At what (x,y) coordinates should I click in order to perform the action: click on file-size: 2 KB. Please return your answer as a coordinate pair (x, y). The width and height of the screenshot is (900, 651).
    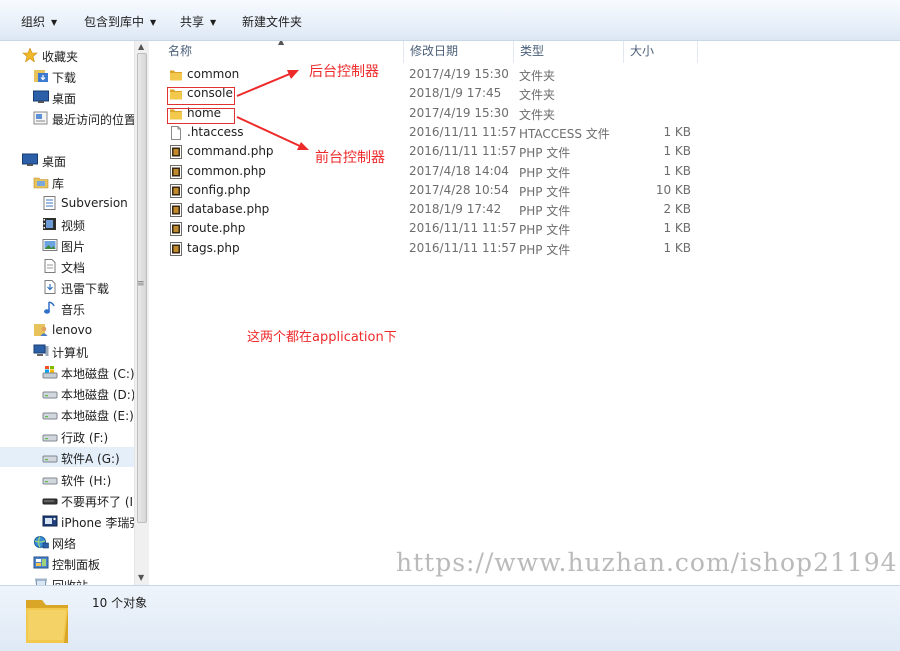
    Looking at the image, I should click on (677, 209).